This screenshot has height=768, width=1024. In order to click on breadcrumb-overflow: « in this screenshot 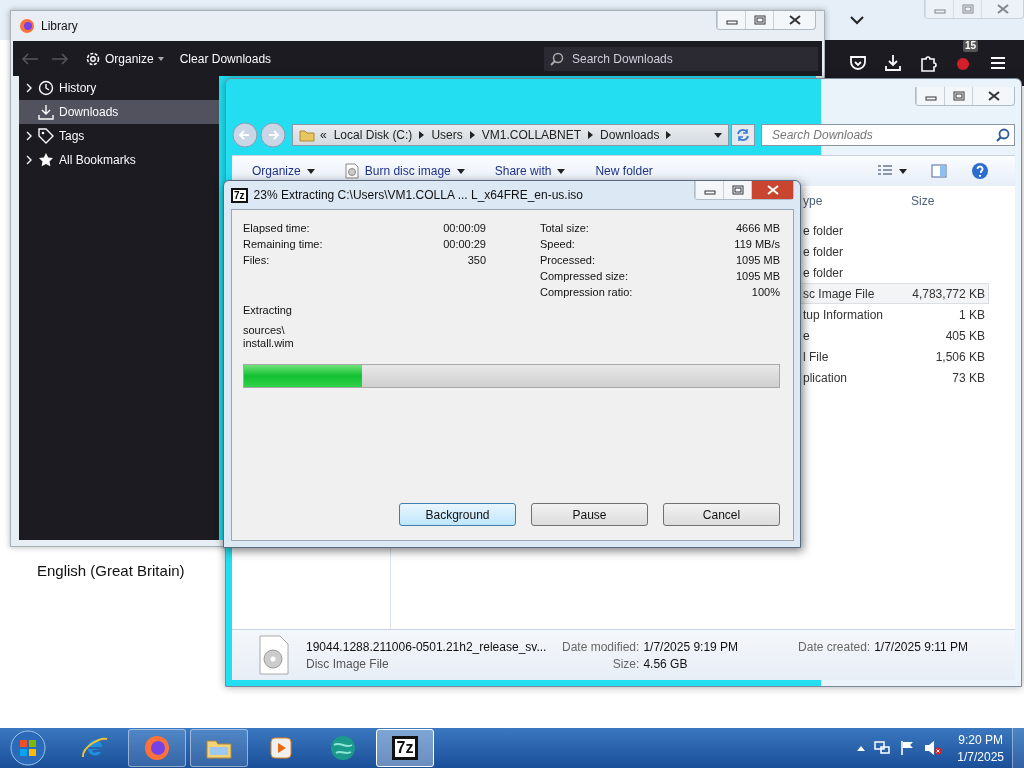, I will do `click(323, 135)`.